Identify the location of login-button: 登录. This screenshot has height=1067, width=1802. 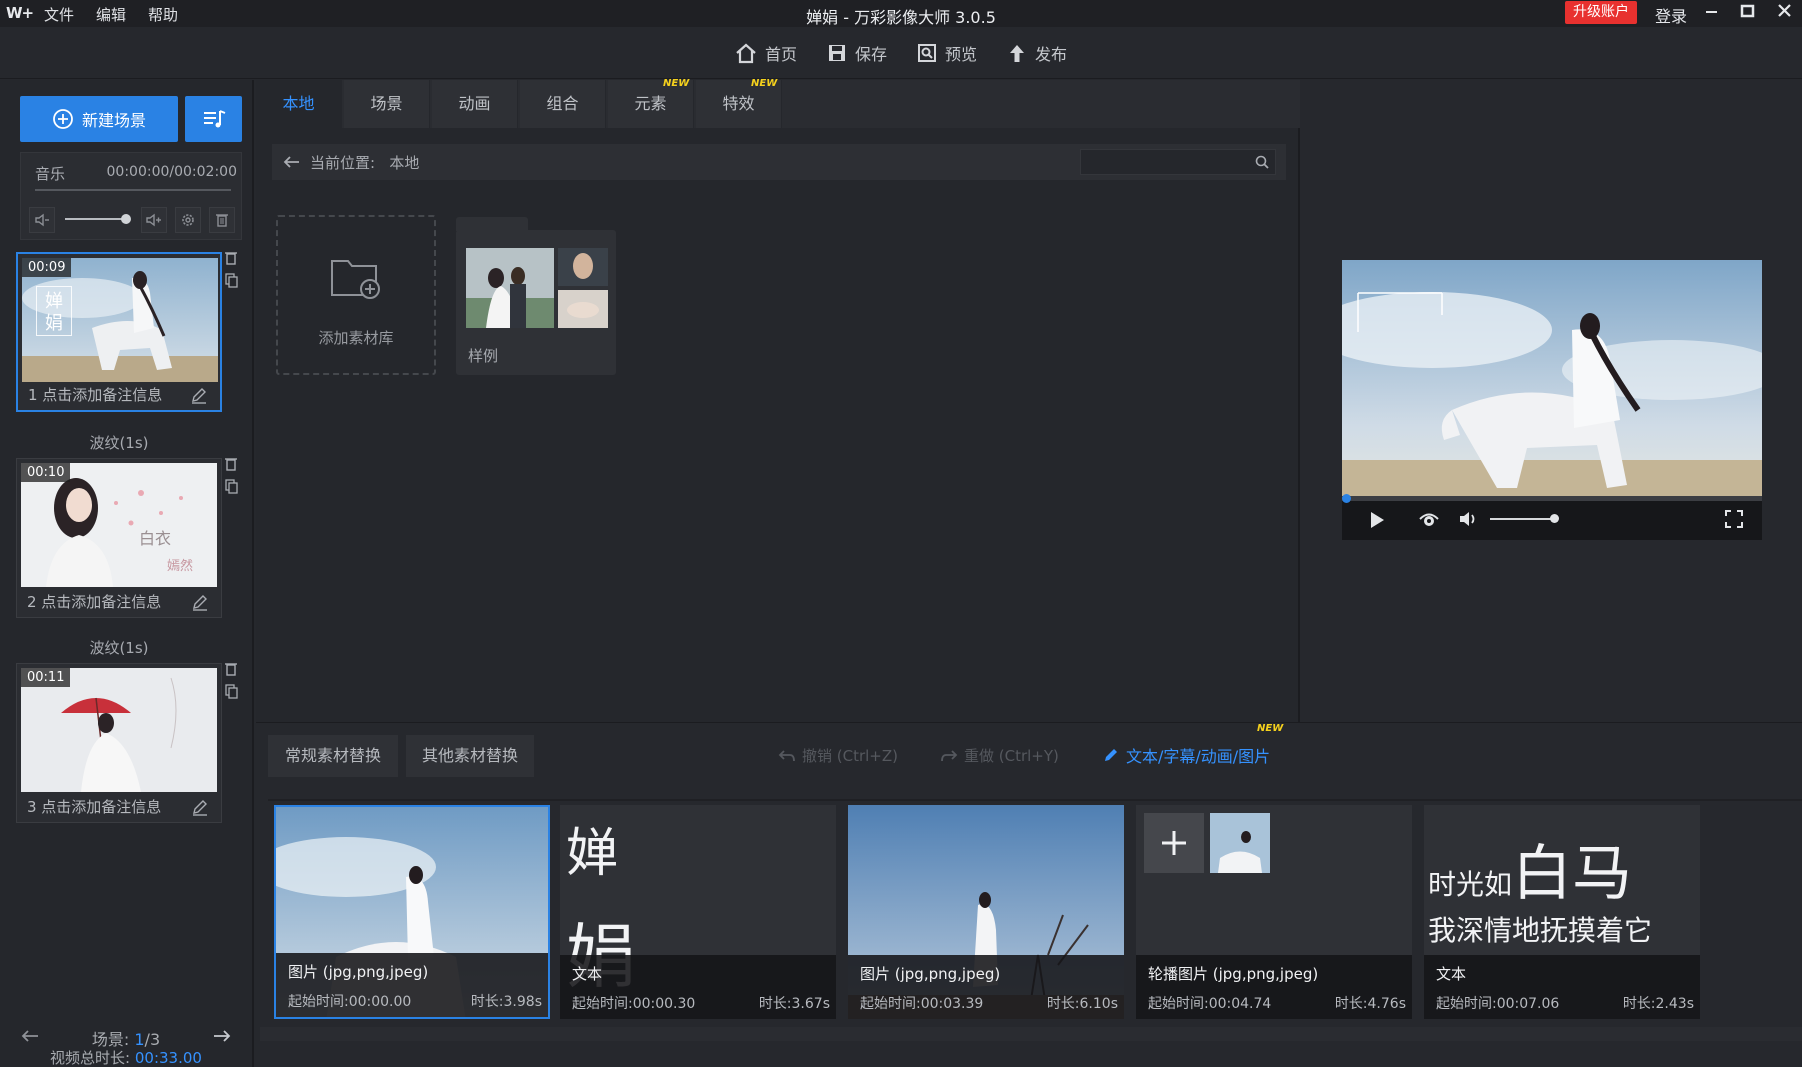
(1671, 15).